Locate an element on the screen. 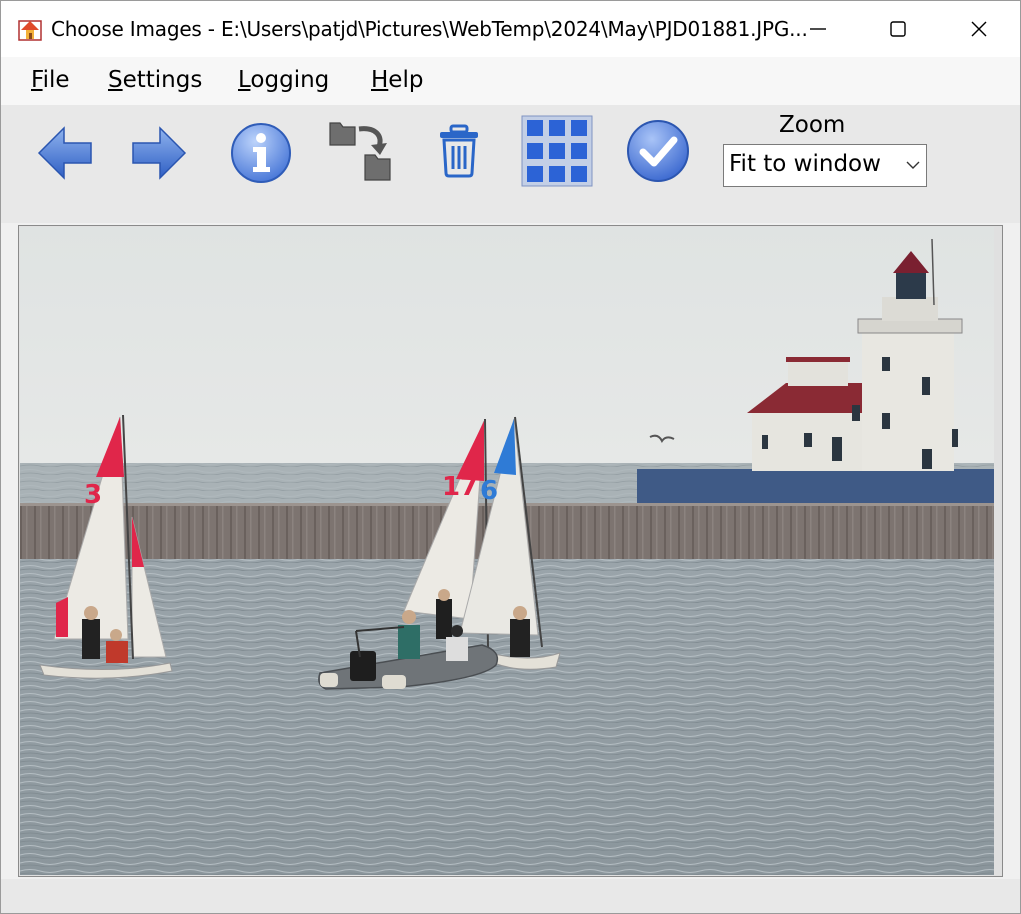 The width and height of the screenshot is (1021, 914). checkmark-icon is located at coordinates (658, 151).